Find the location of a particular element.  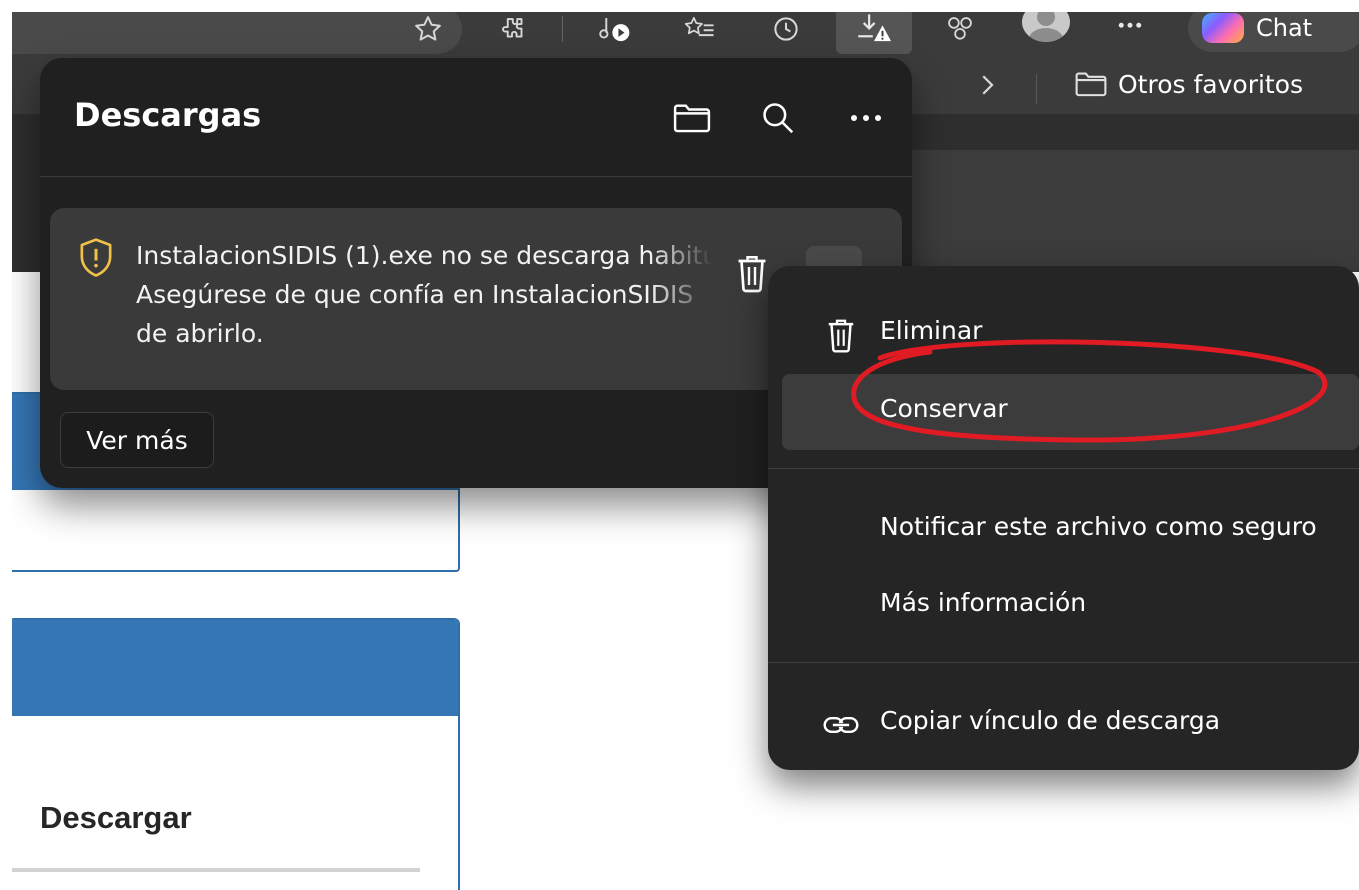

annotation-circle is located at coordinates (1095, 392).